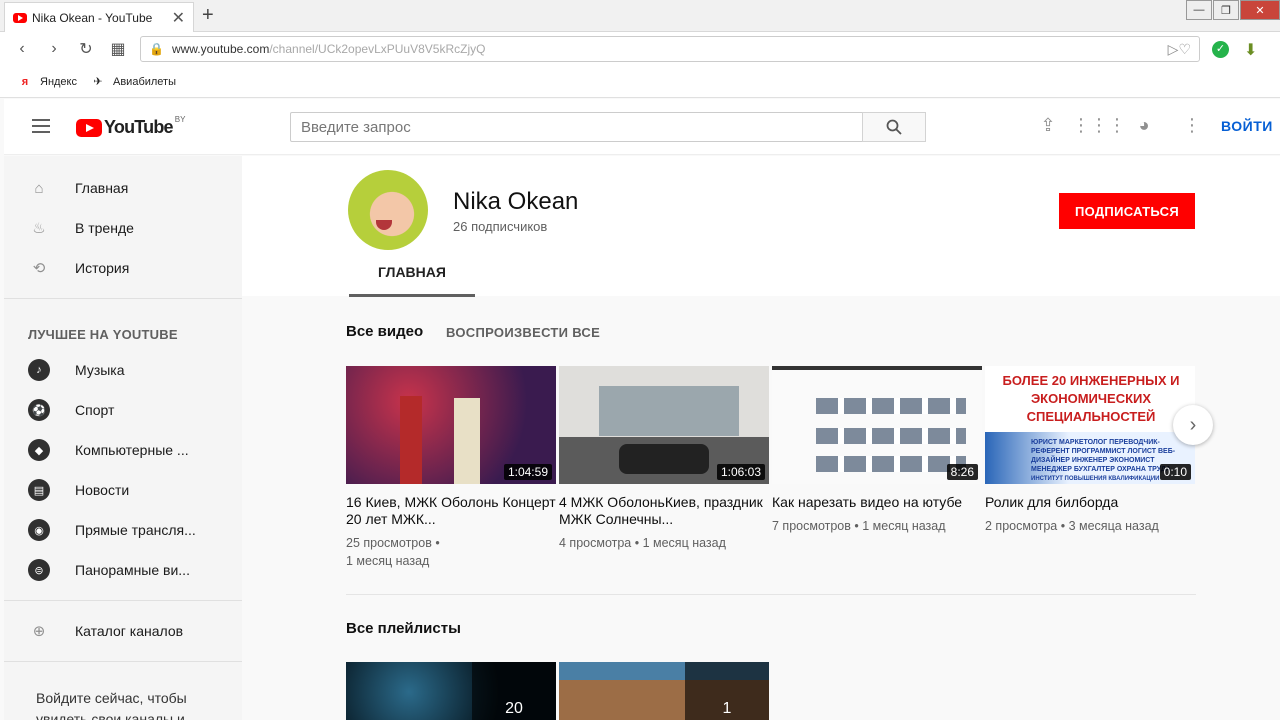 This screenshot has width=1280, height=720. I want to click on grid-icon: ▦, so click(118, 49).